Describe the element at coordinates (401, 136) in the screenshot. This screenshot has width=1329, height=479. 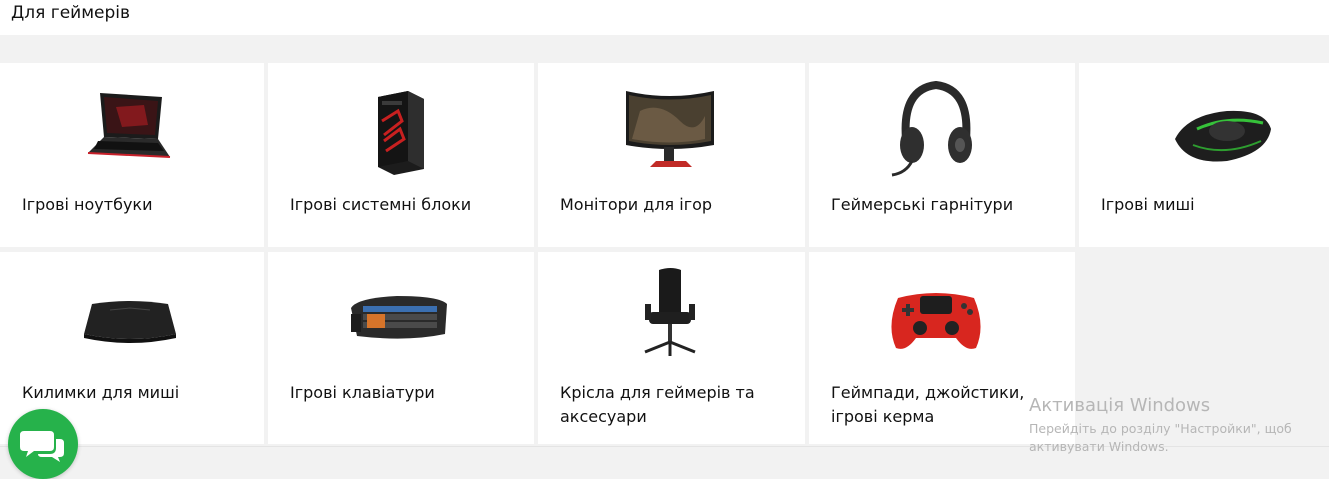
I see `gaming-pc-case-icon` at that location.